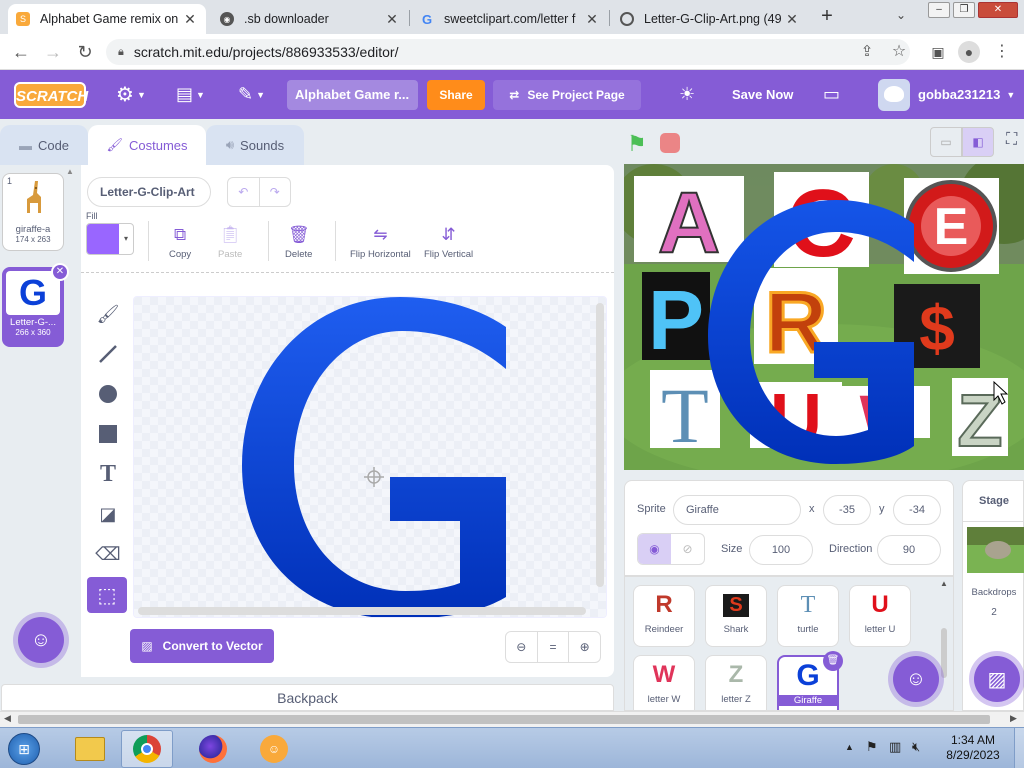 The width and height of the screenshot is (1024, 768). I want to click on tab-letter-g-image: Letter-G-Clip-Art.png (49 ✕, so click(710, 19).